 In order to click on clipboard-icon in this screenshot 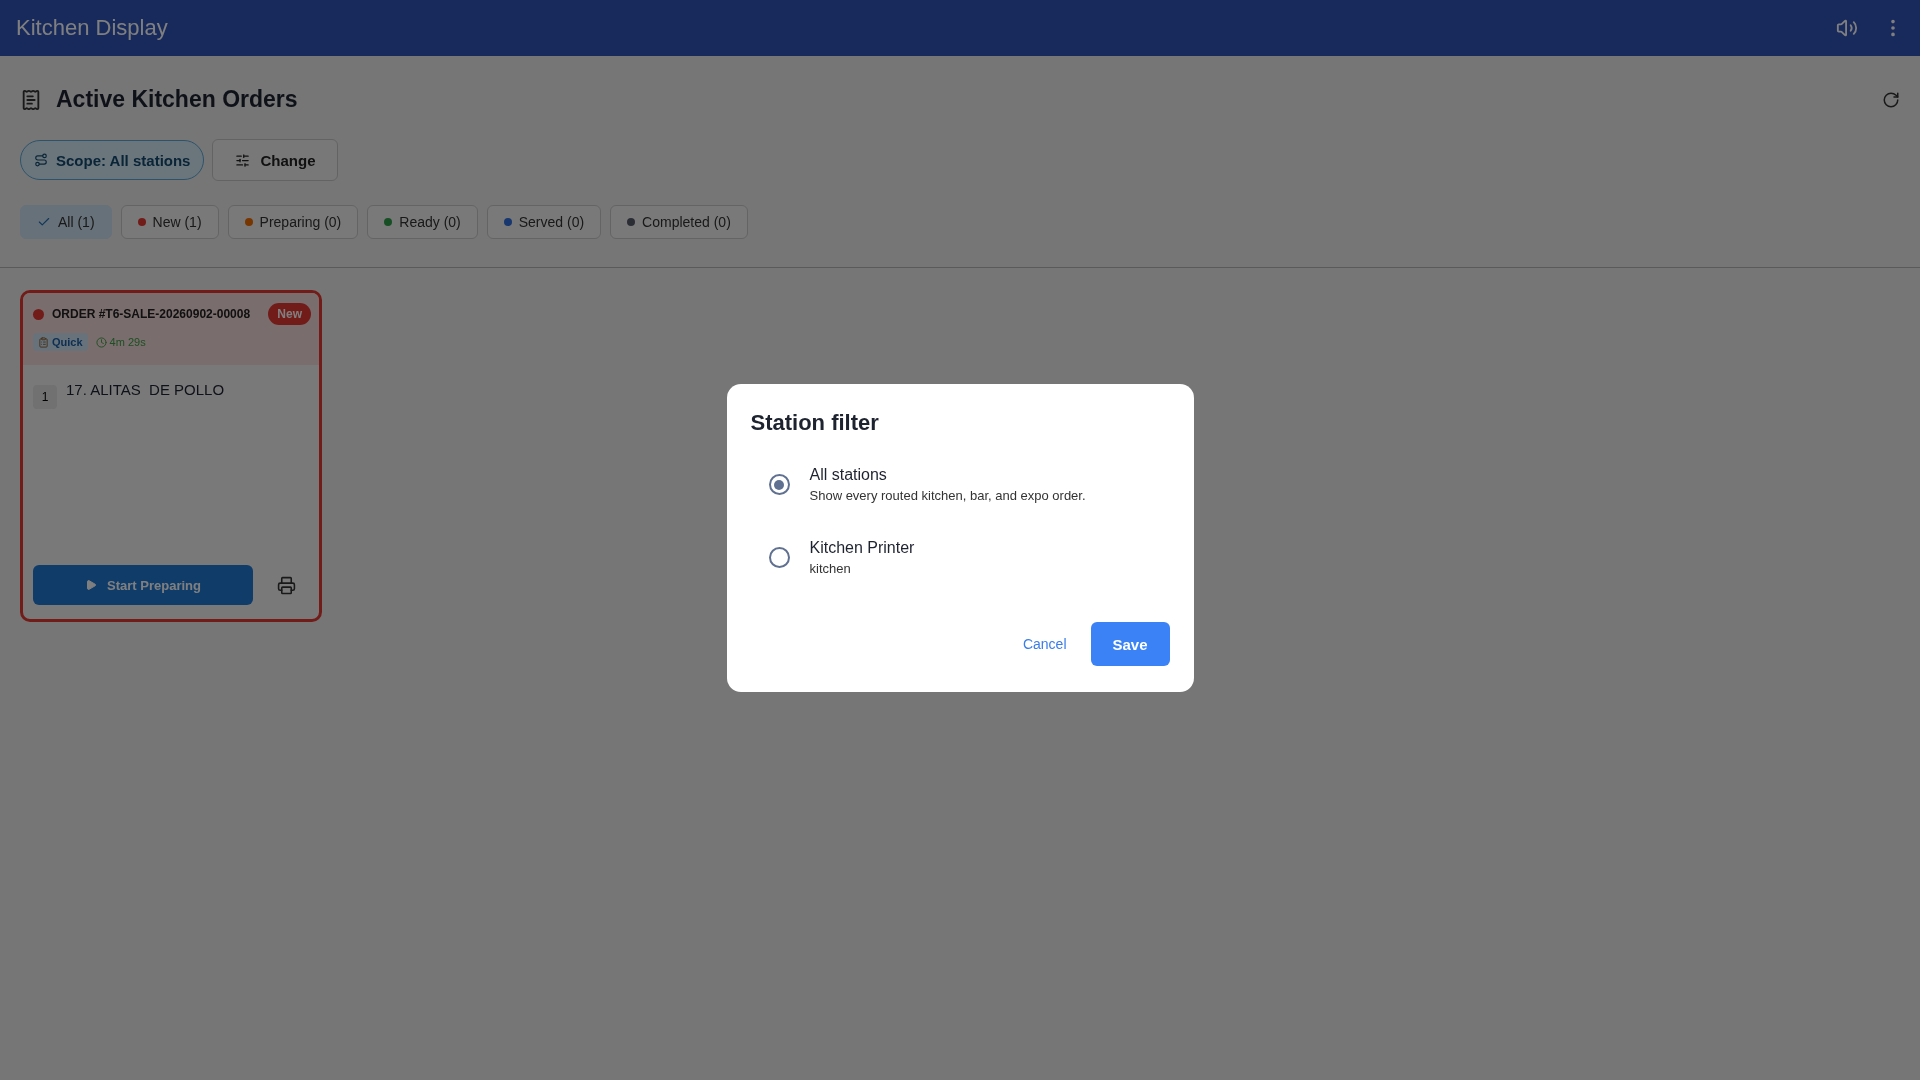, I will do `click(43, 342)`.